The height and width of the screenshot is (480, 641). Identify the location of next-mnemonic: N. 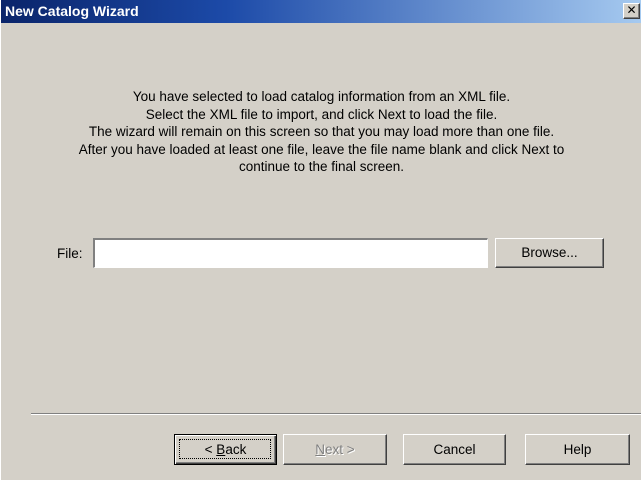
(320, 449).